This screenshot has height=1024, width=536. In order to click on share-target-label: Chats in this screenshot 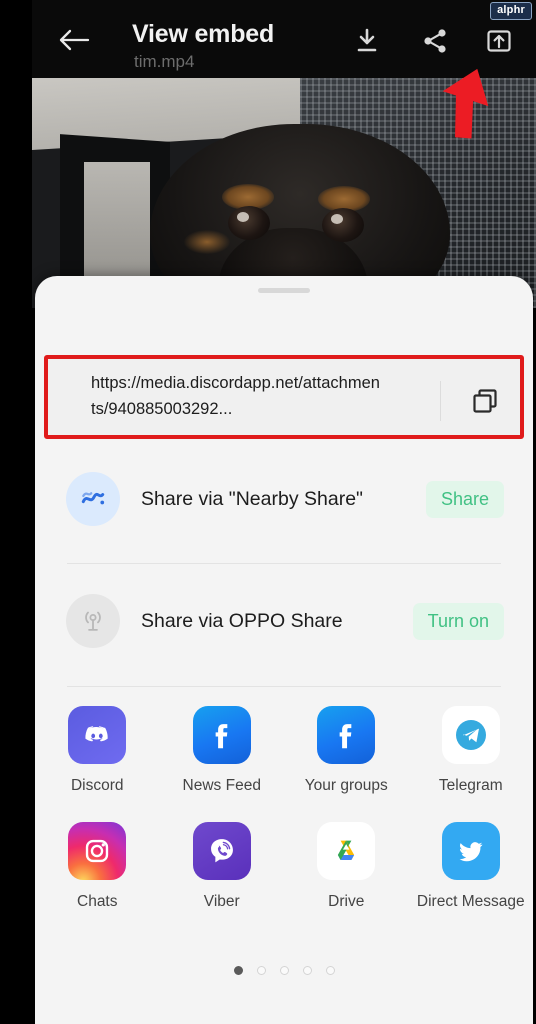, I will do `click(97, 901)`.